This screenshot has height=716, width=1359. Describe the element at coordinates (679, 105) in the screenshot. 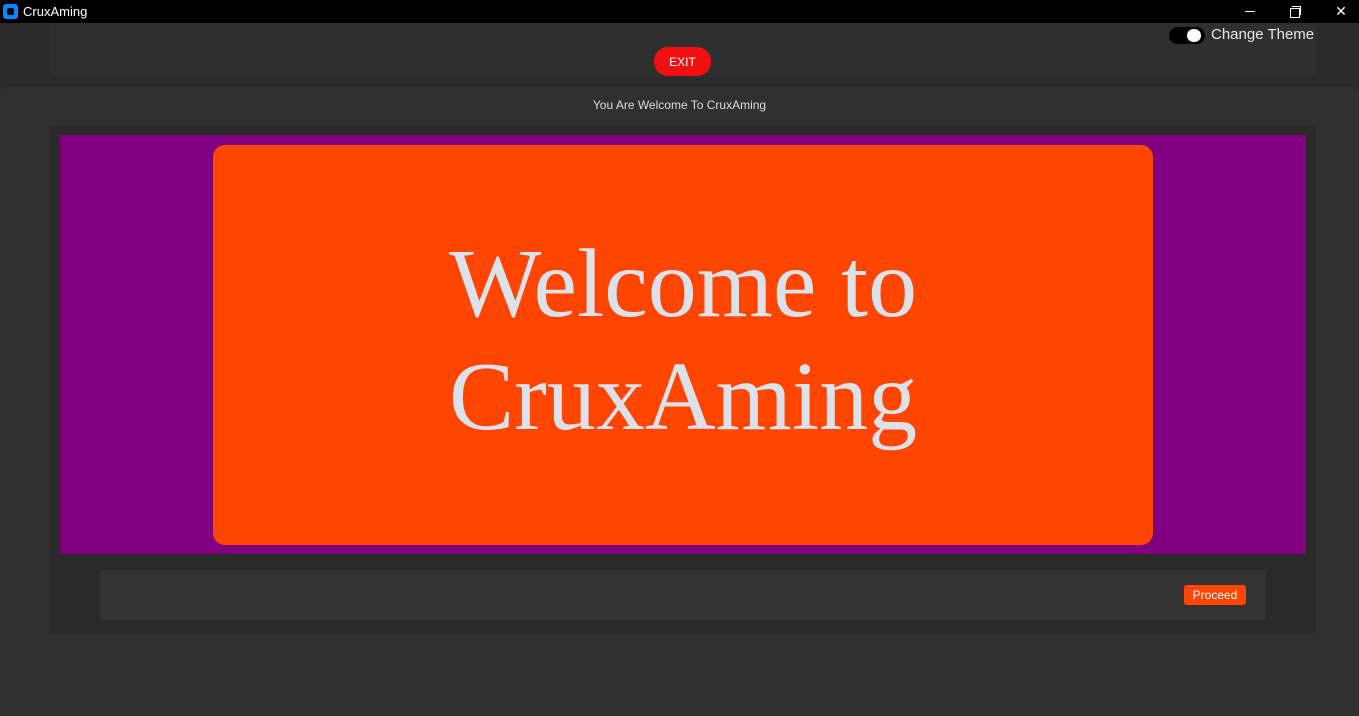

I see `page-subtitle: You Are Welcome To CruxAming` at that location.